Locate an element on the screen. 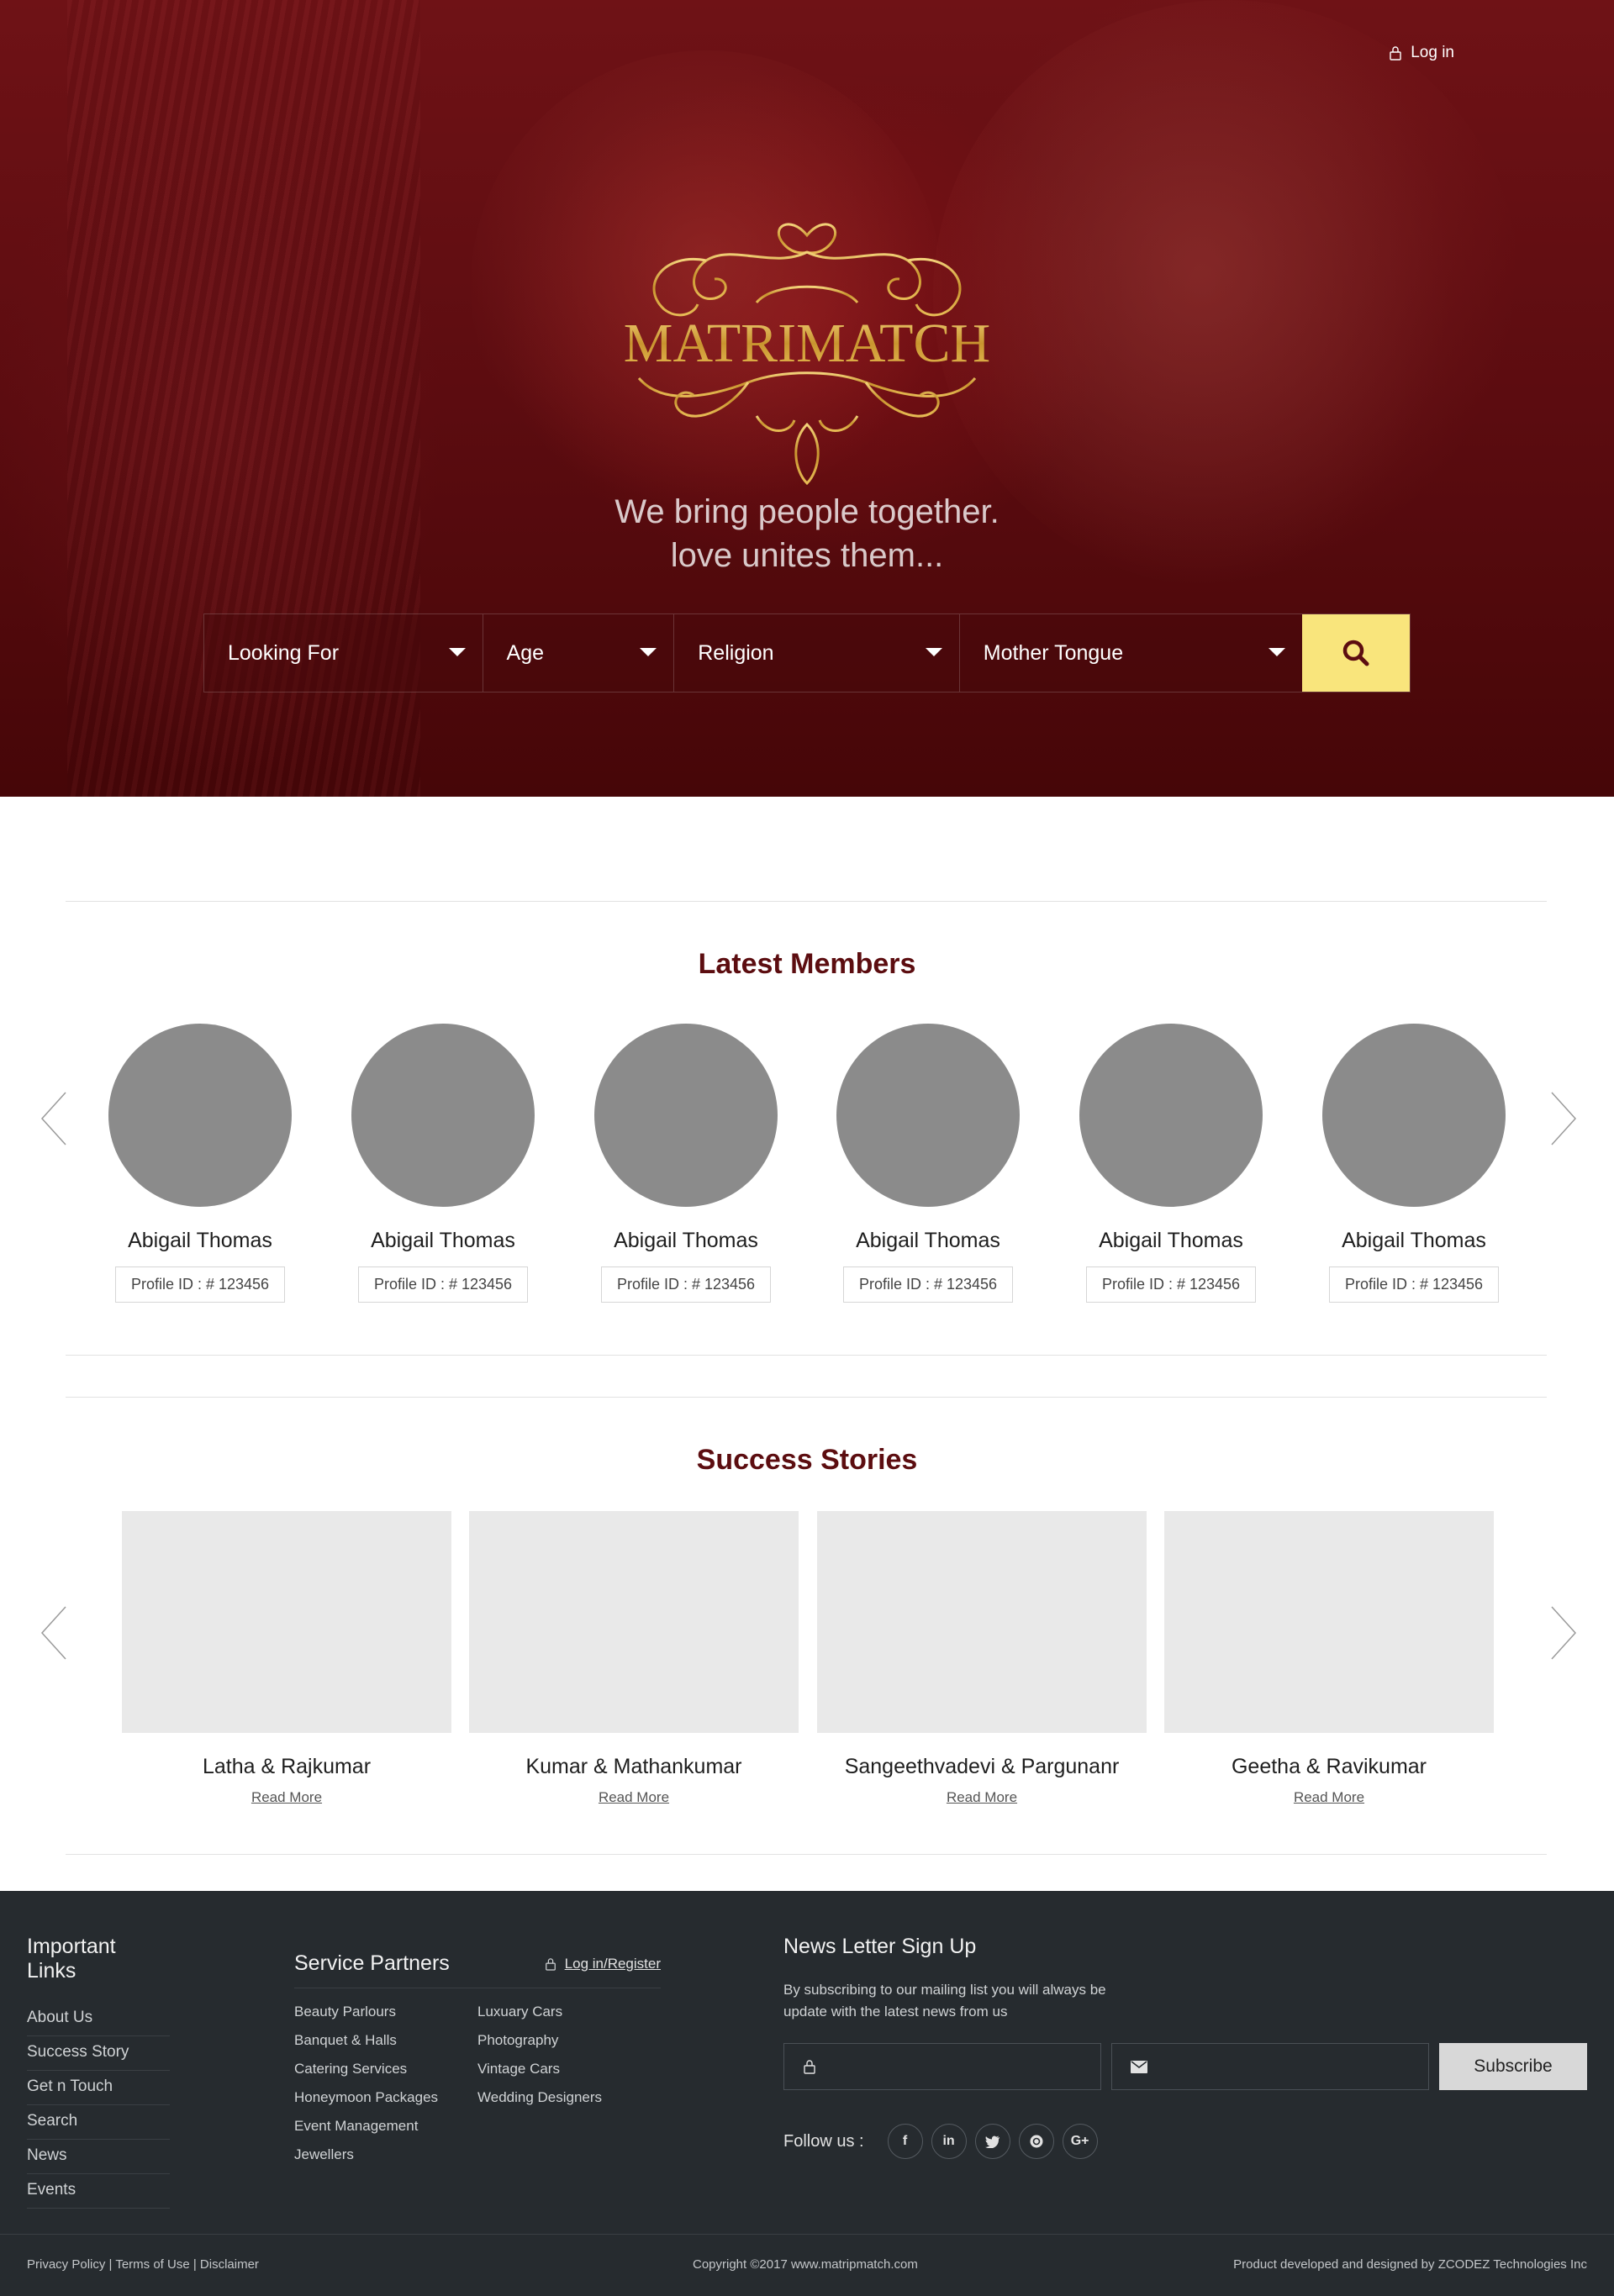 This screenshot has height=2296, width=1614. footer-link-success-story: Success Story is located at coordinates (98, 2053).